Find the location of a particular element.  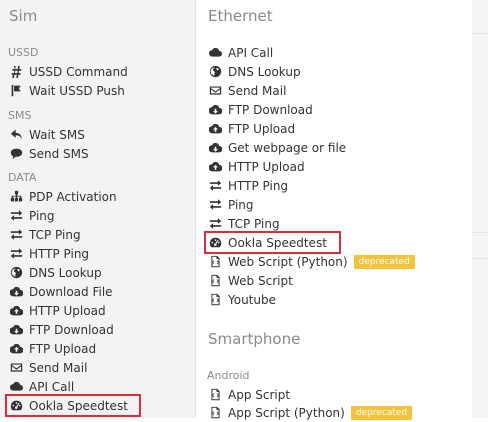

item-label: Web Script is located at coordinates (260, 280).